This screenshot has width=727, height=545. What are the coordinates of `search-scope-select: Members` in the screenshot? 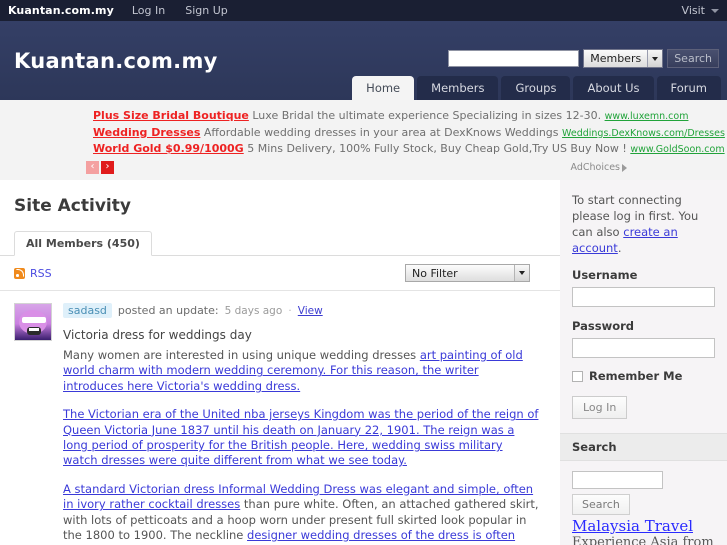 It's located at (623, 58).